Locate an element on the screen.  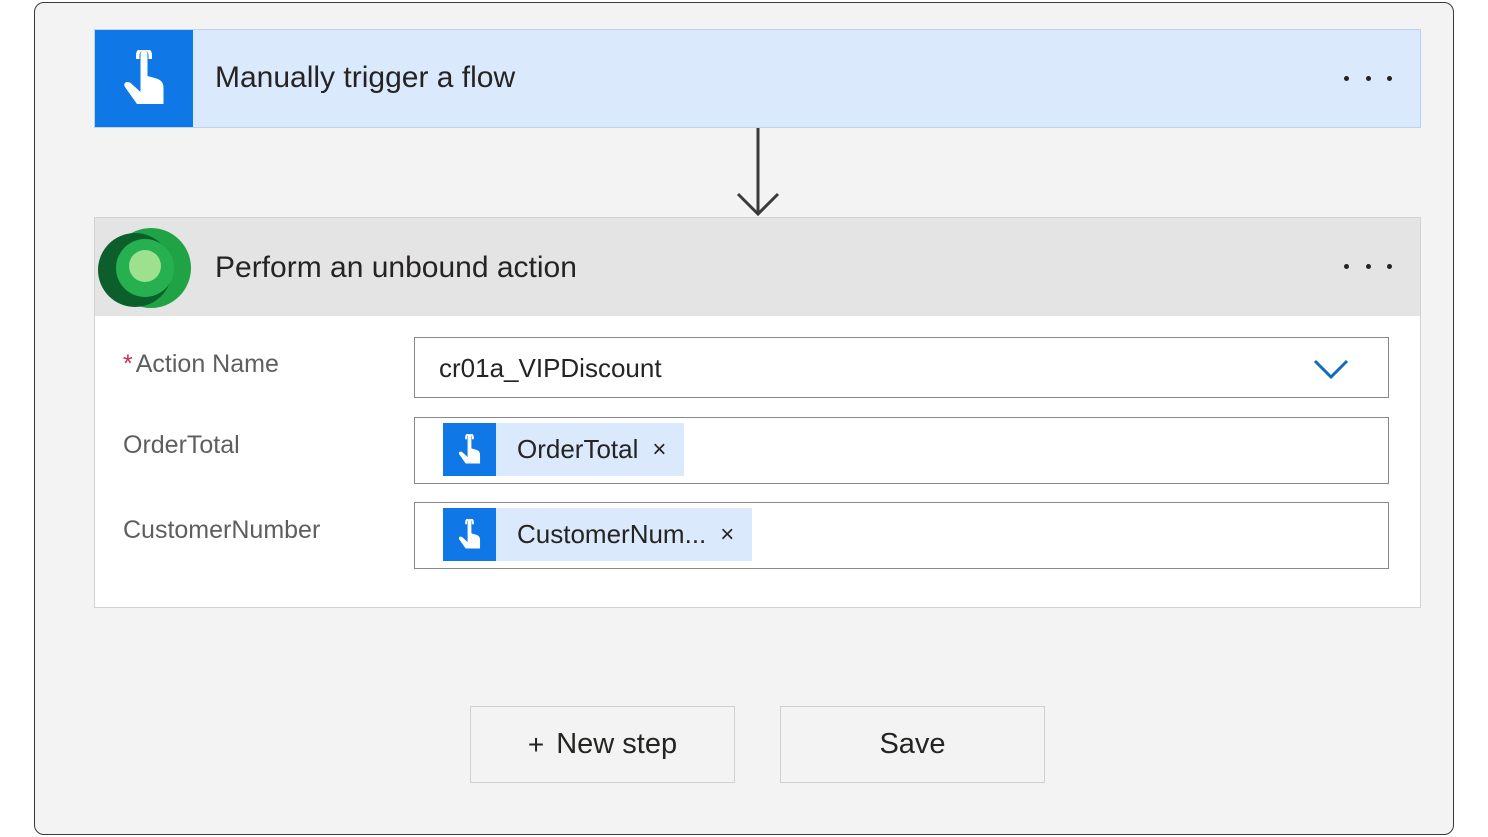
trigger-card: Manually trigger a flow is located at coordinates (757, 78).